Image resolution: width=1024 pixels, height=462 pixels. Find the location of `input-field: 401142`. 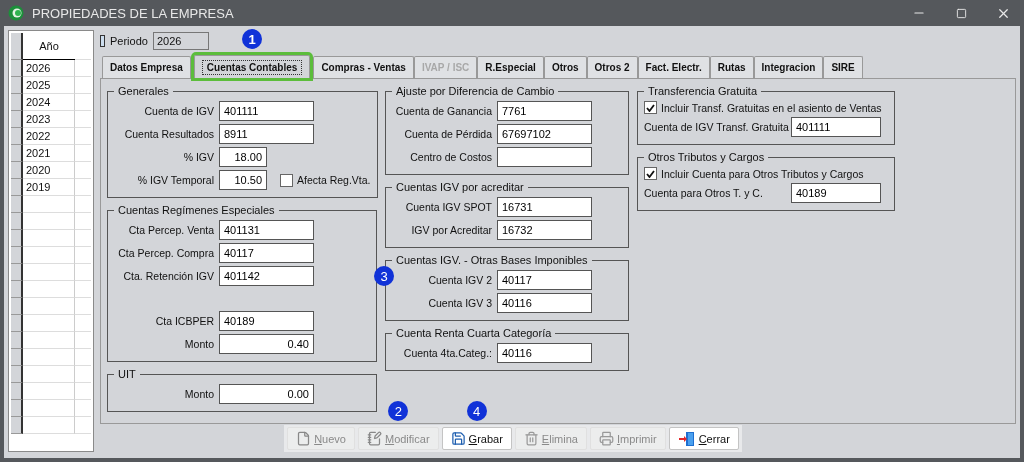

input-field: 401142 is located at coordinates (266, 276).